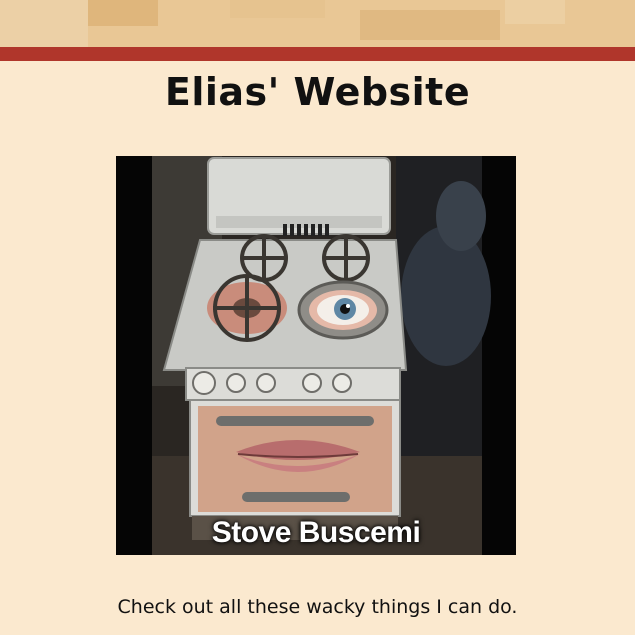 The image size is (635, 635). I want to click on header-stripe, so click(317, 54).